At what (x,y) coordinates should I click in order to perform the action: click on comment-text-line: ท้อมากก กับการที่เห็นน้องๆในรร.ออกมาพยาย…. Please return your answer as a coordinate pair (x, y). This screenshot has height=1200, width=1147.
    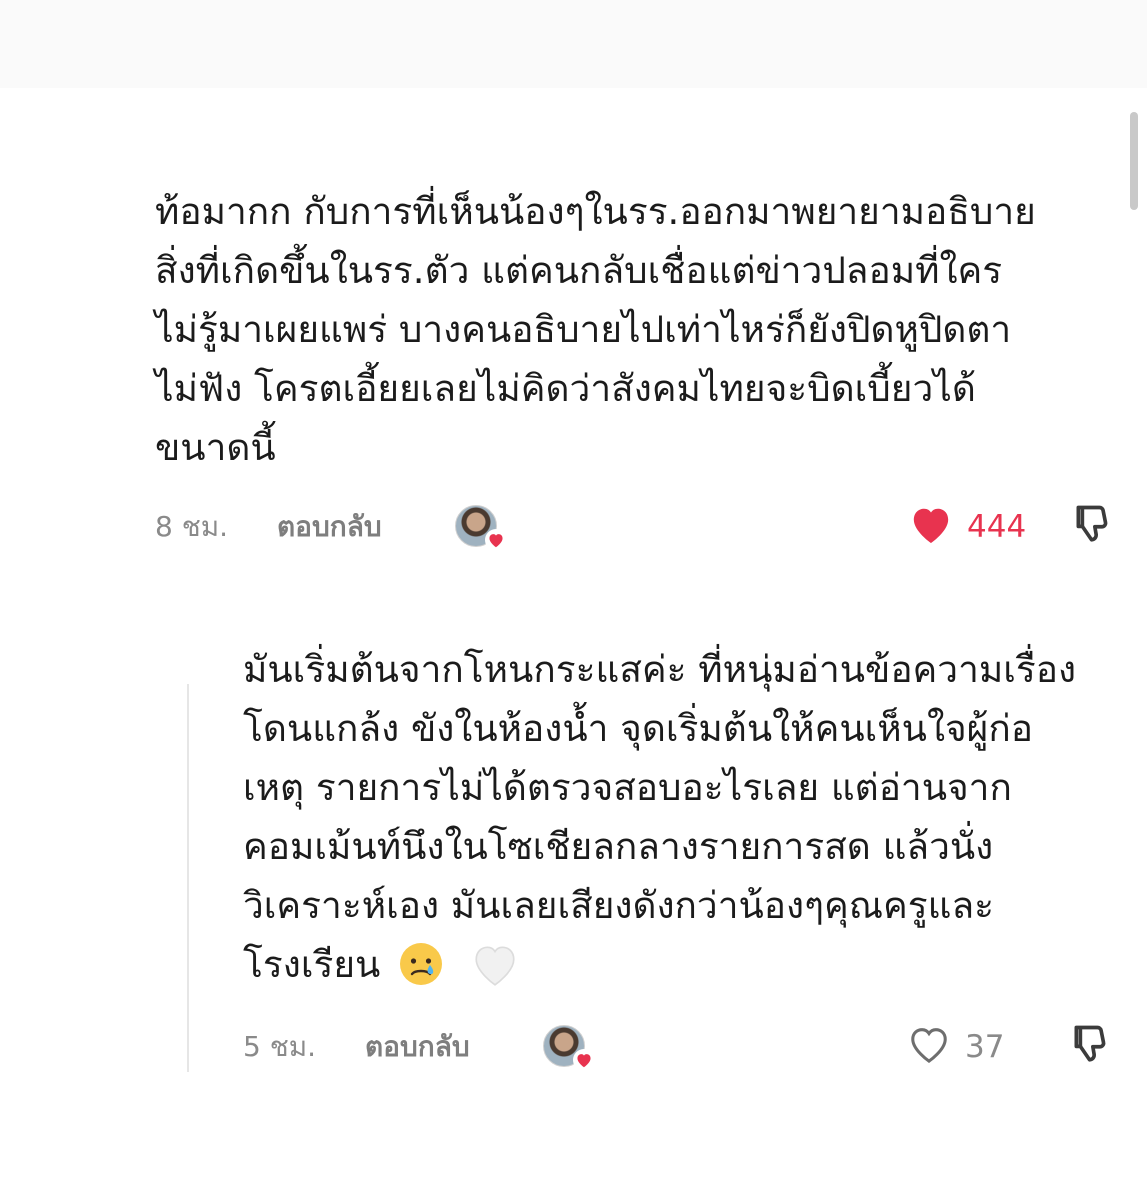
    Looking at the image, I should click on (595, 211).